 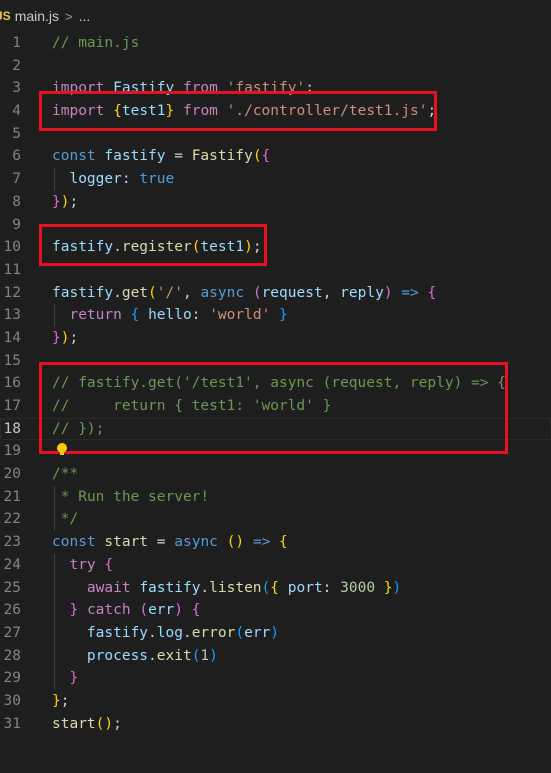 I want to click on code-line: 29 }, so click(x=275, y=678).